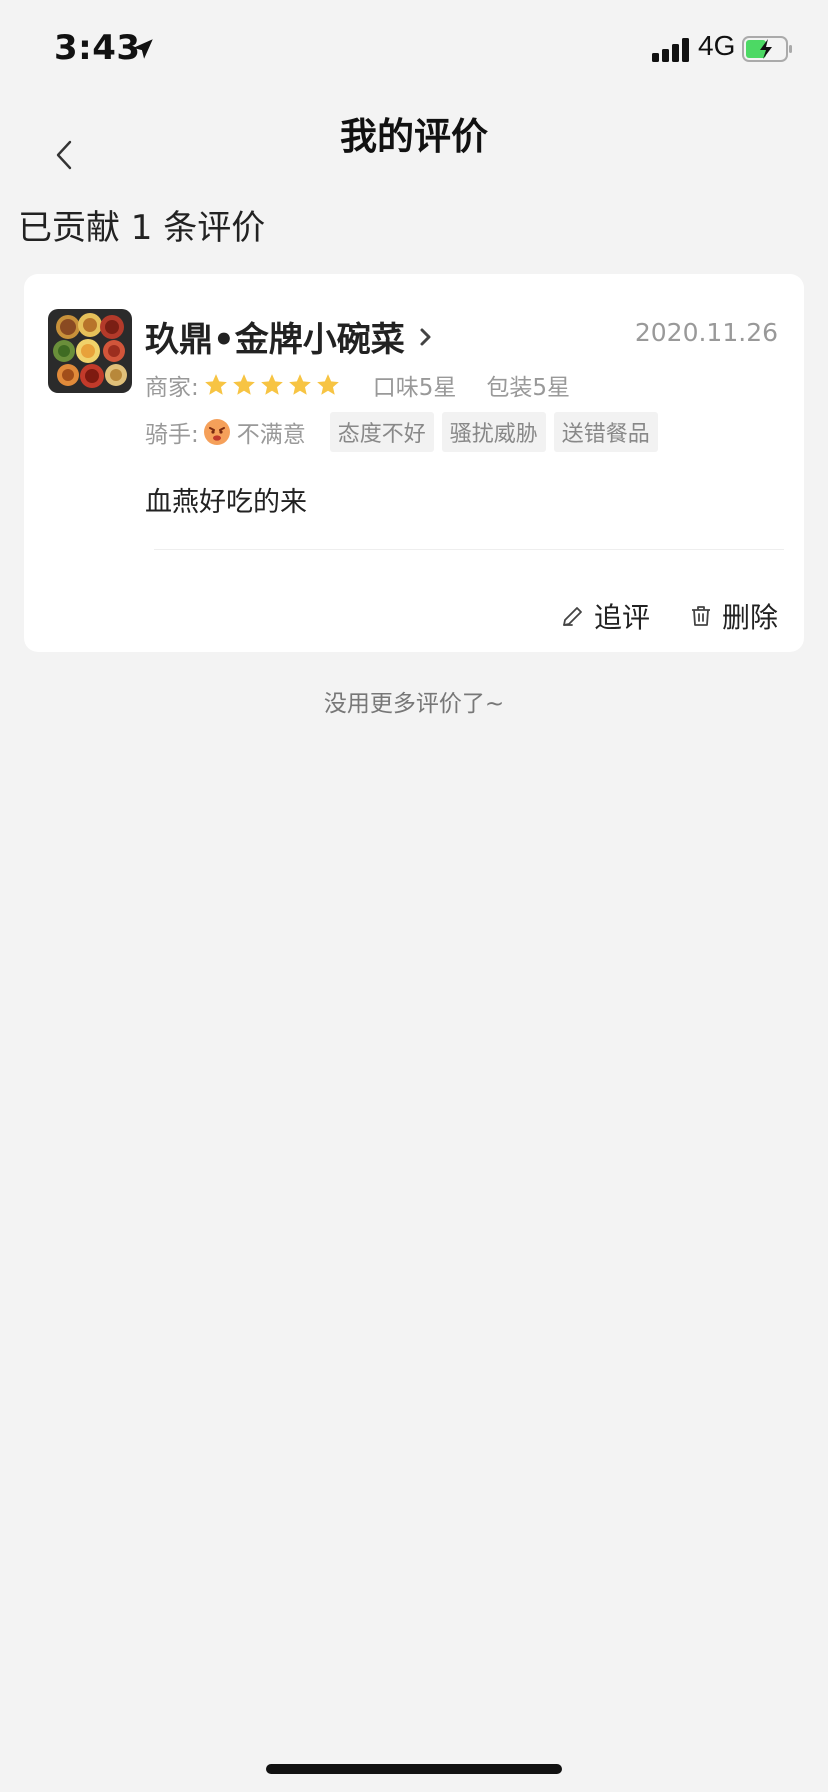 The image size is (828, 1792). Describe the element at coordinates (414, 136) in the screenshot. I see `page-title: 我的评价` at that location.